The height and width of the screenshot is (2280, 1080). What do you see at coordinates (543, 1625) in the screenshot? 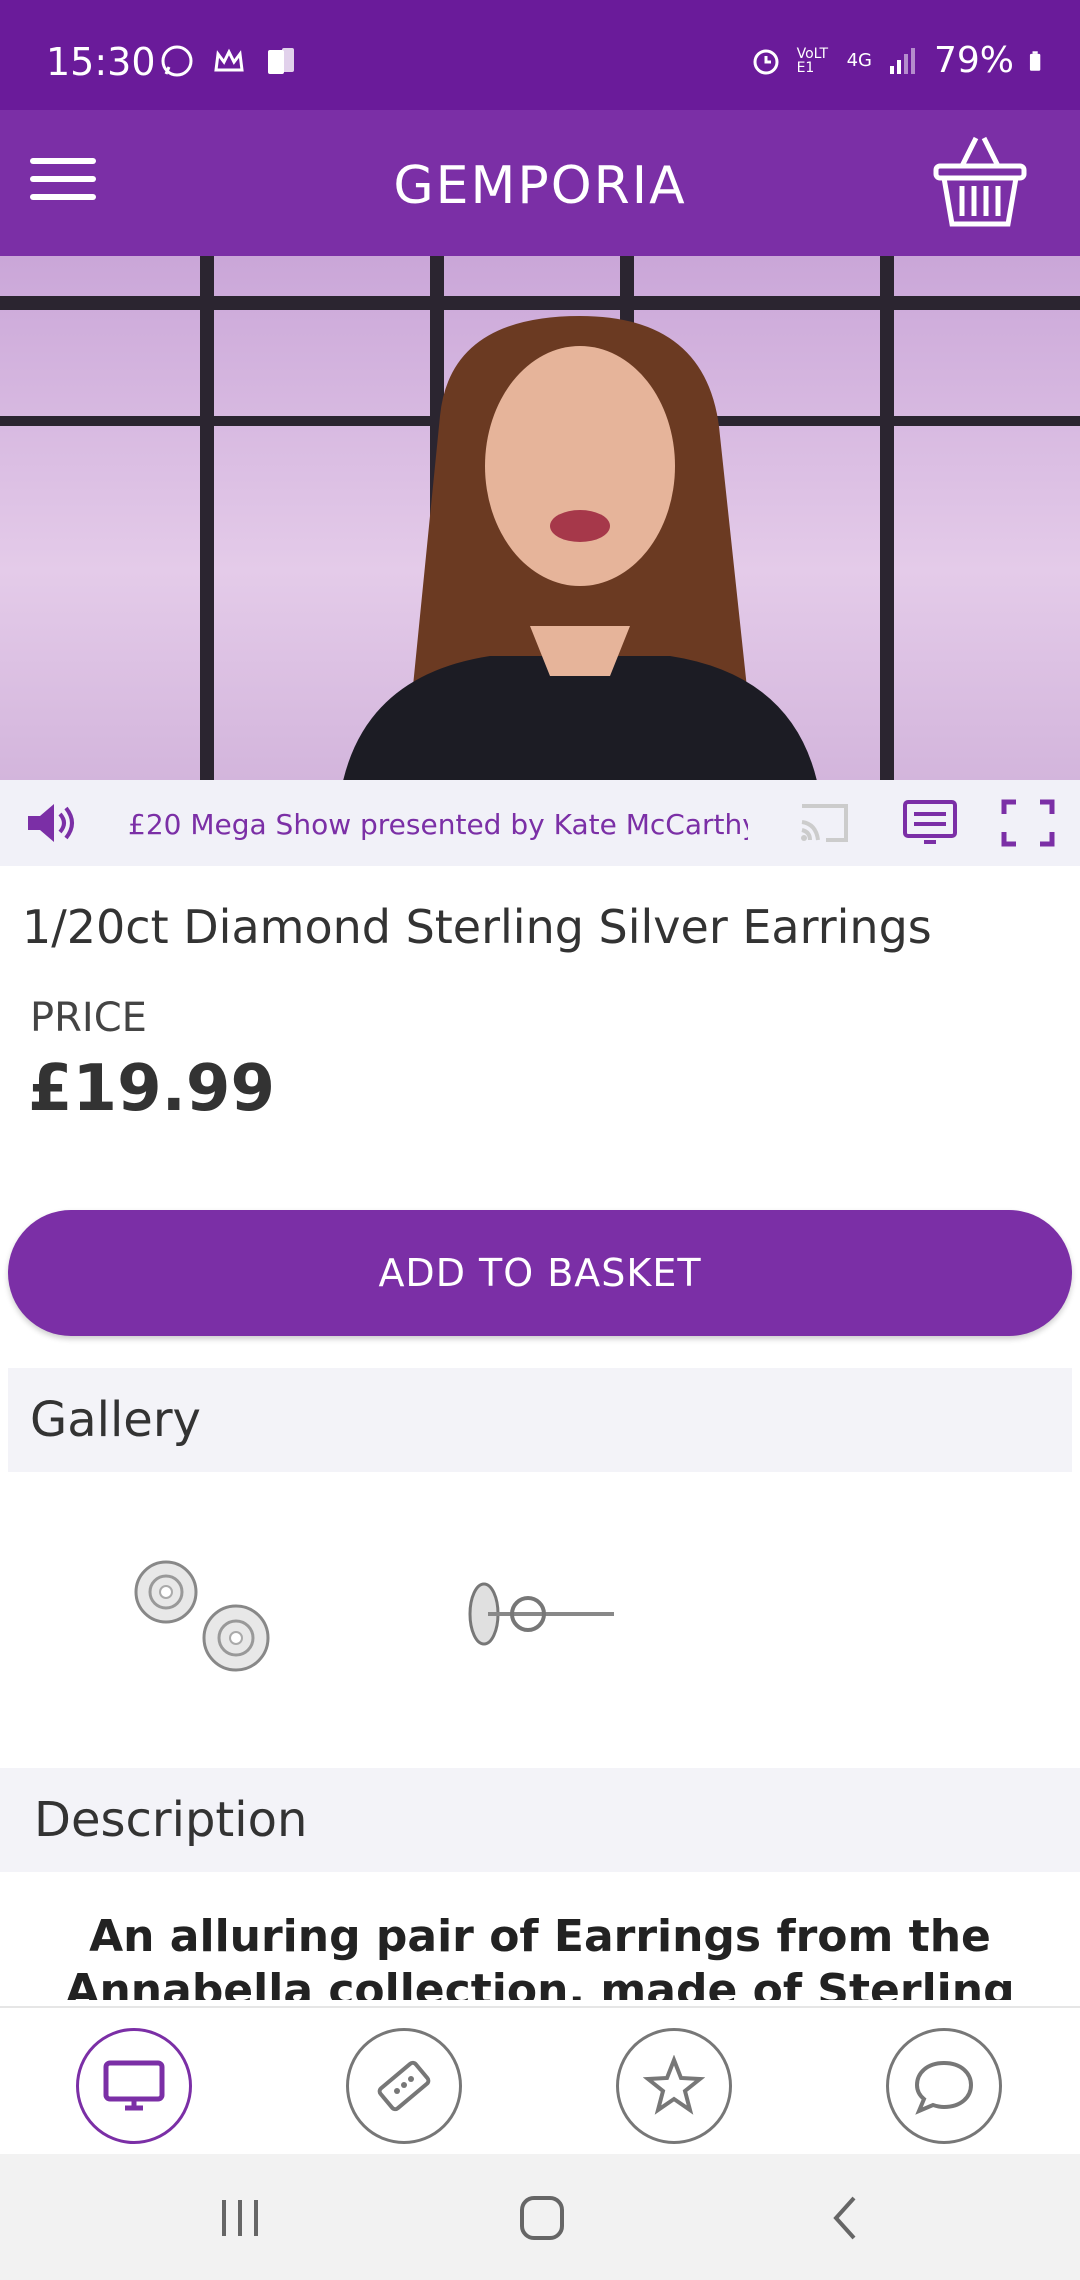
I see `gallery-thumb-side` at bounding box center [543, 1625].